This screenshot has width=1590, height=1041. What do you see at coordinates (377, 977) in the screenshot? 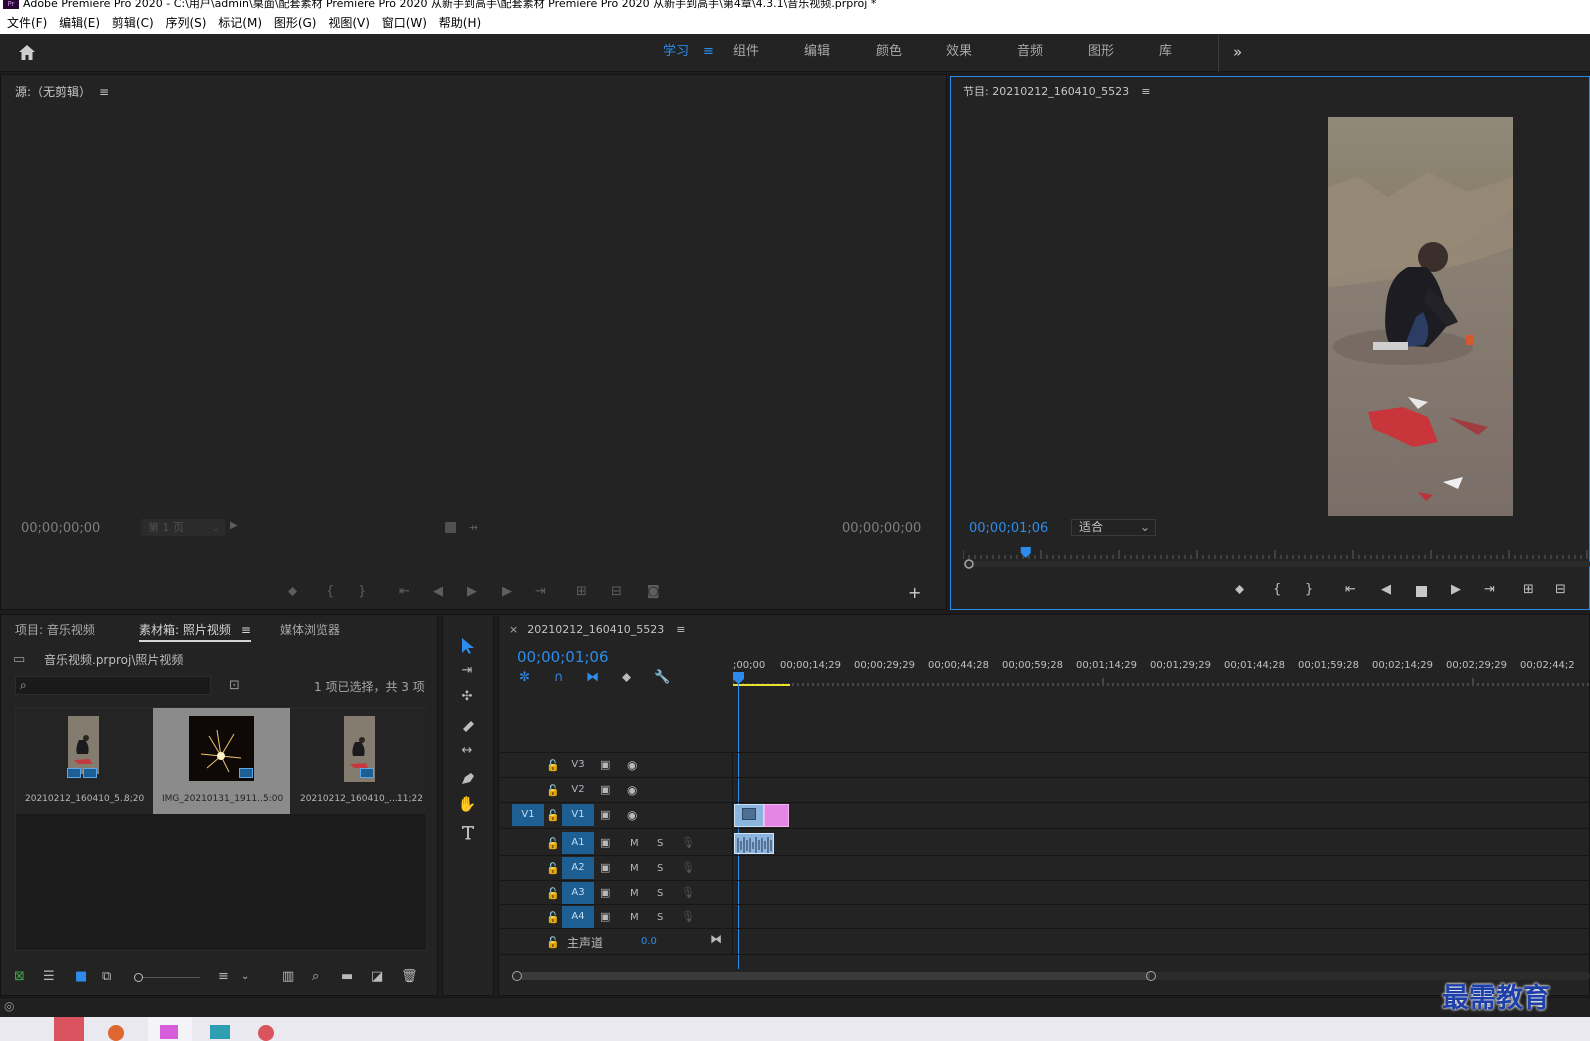
I see `new-item-icon: ◪` at bounding box center [377, 977].